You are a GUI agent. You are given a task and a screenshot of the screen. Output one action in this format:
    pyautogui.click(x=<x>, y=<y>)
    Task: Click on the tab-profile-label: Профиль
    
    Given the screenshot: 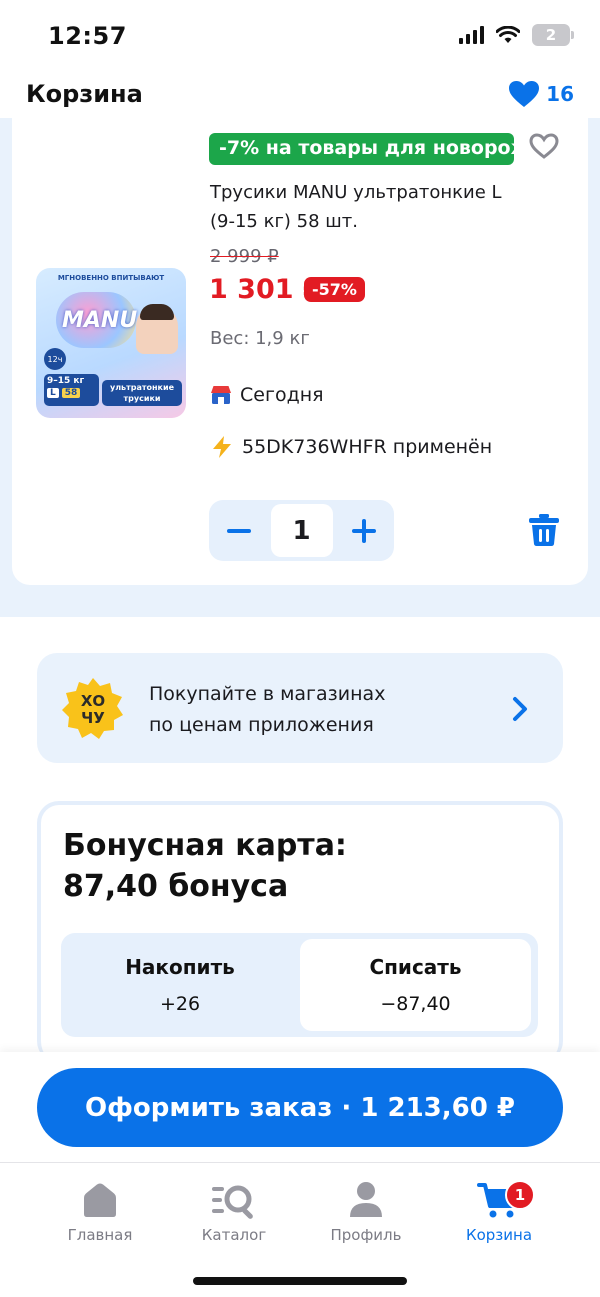 What is the action you would take?
    pyautogui.click(x=366, y=1235)
    